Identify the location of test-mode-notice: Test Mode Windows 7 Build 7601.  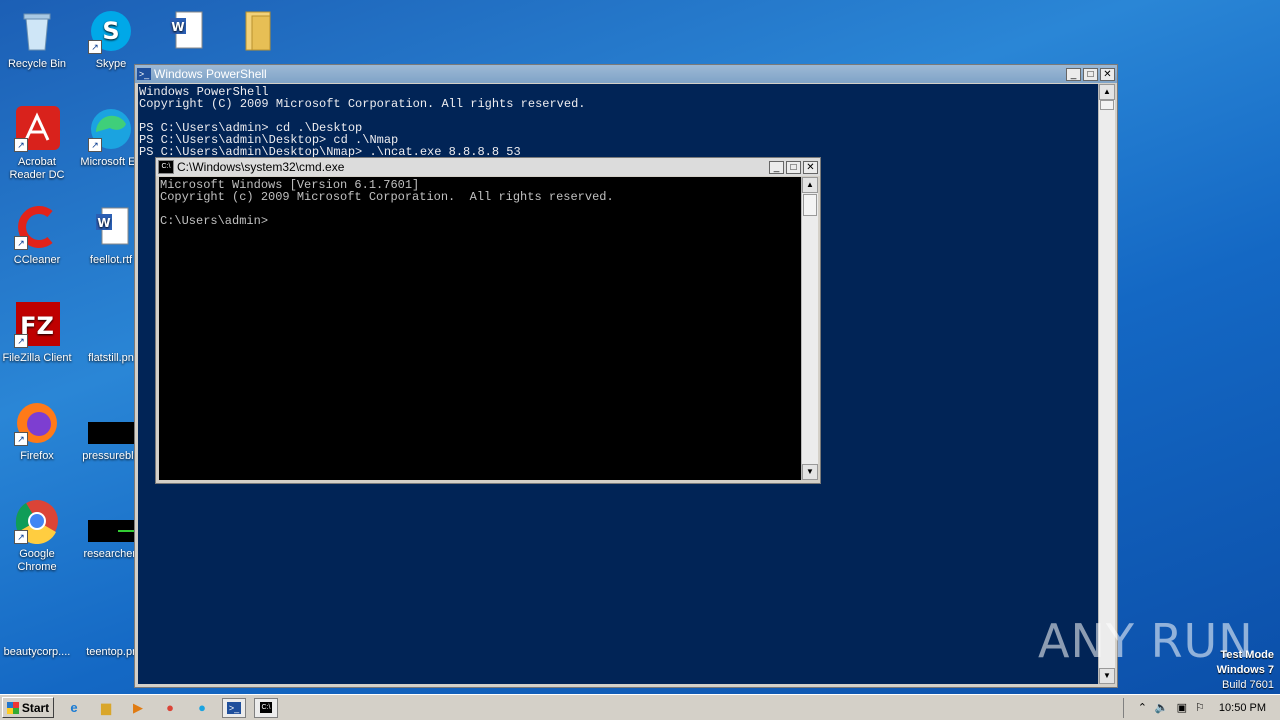
(1245, 670).